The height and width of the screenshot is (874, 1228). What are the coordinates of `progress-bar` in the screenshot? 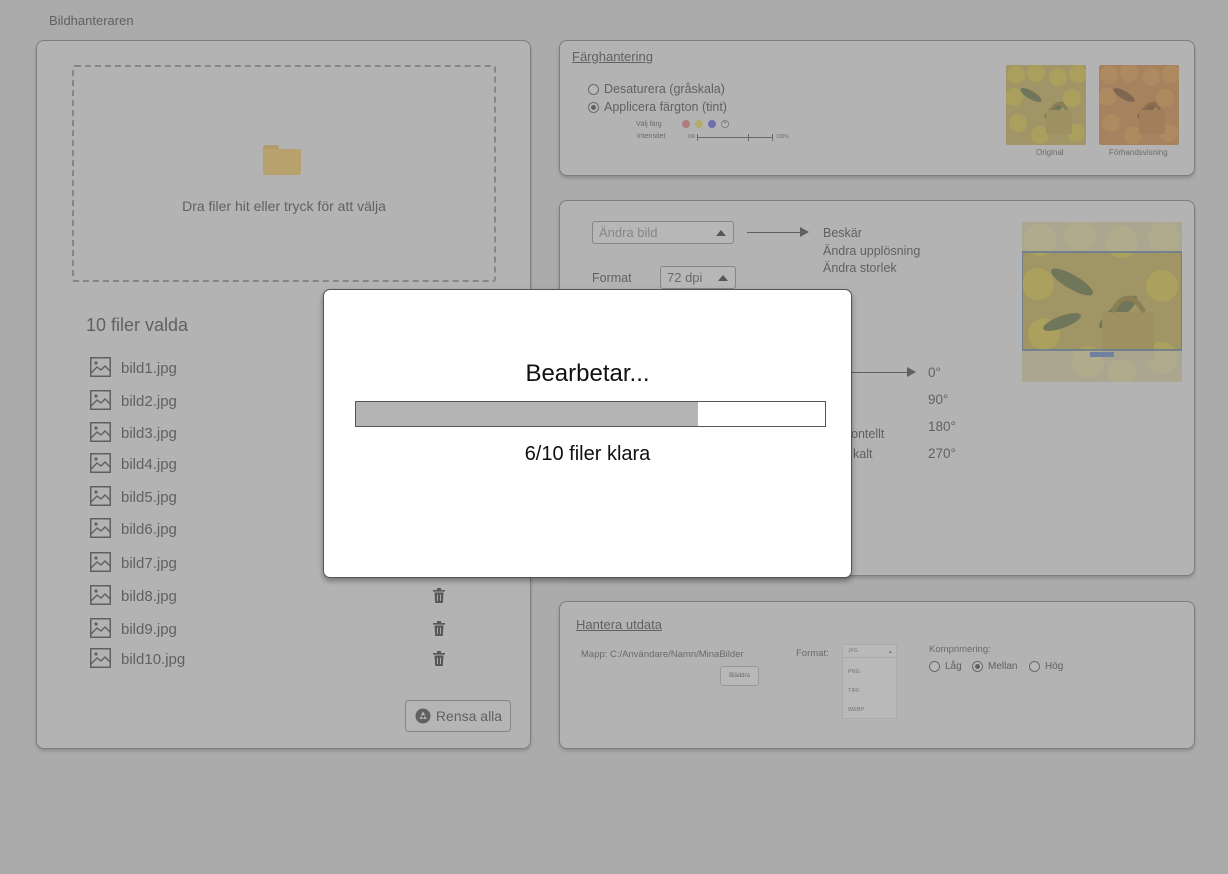 It's located at (590, 414).